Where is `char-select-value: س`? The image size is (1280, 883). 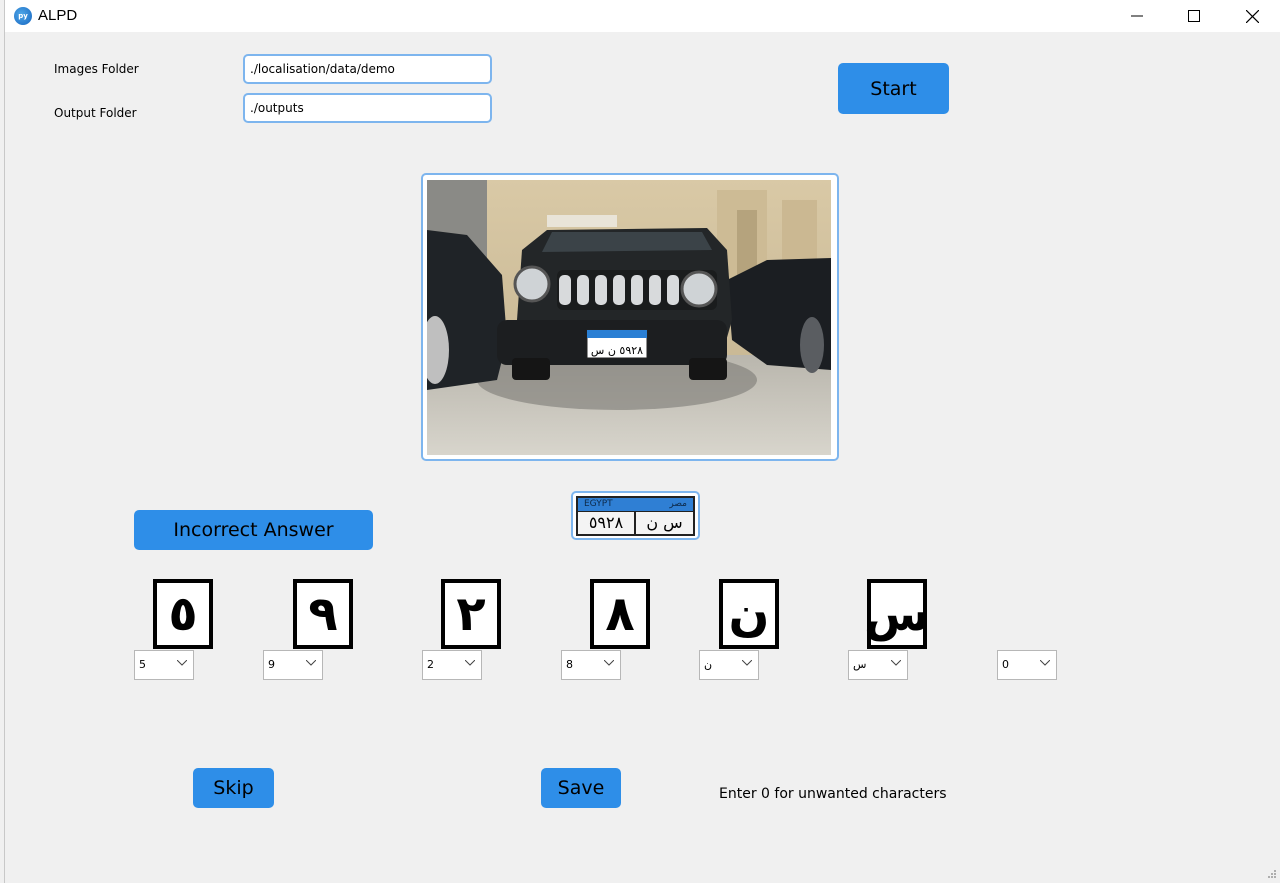 char-select-value: س is located at coordinates (860, 664).